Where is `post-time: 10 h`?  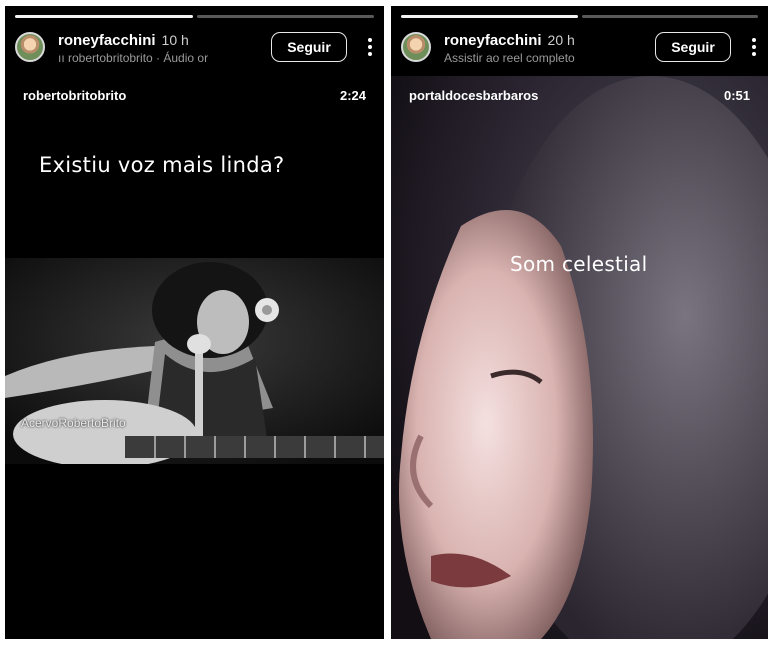 post-time: 10 h is located at coordinates (175, 40).